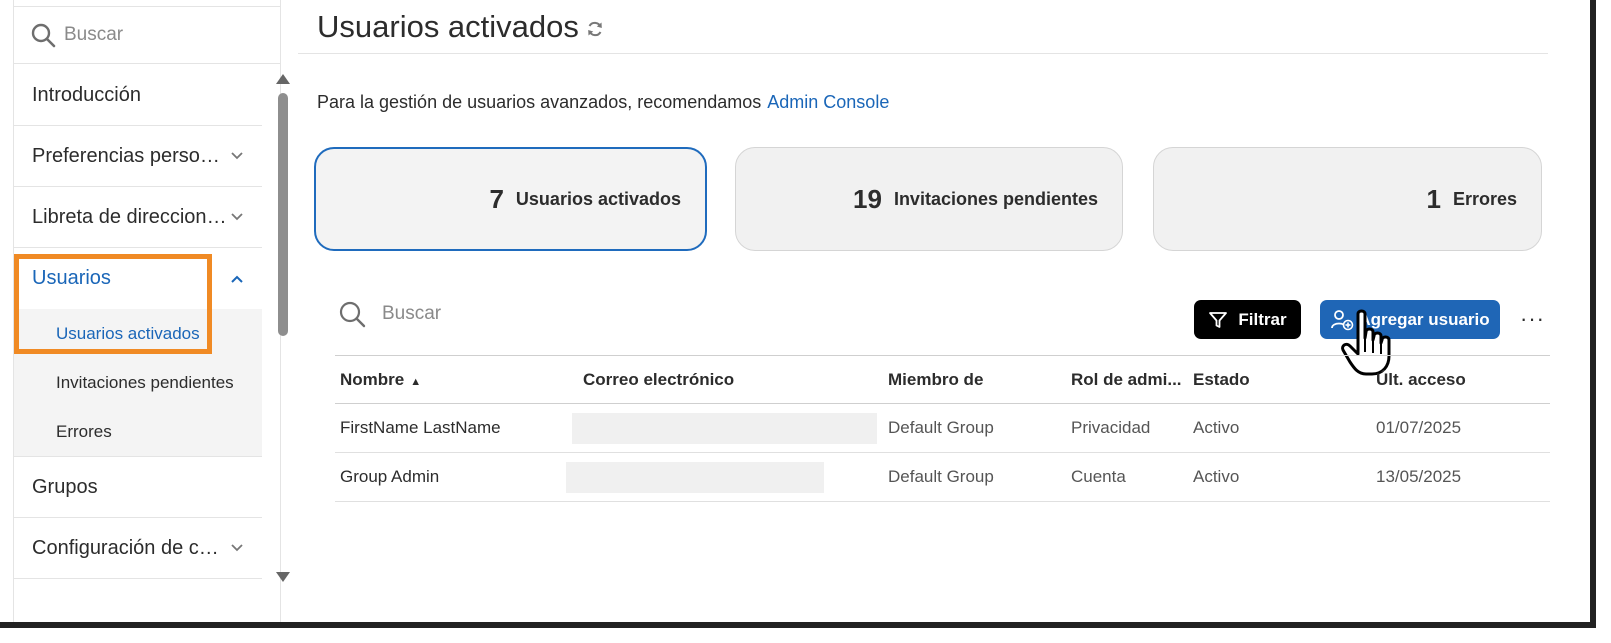  Describe the element at coordinates (138, 278) in the screenshot. I see `sidebar-item-usuarios: Usuarios` at that location.